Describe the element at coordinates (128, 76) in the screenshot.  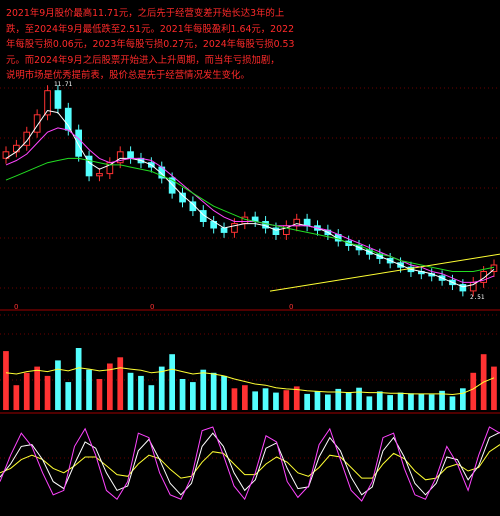
I see `annotation-line: 说明市场是优秀提前表，股价总是先于经营情况发生变化。` at that location.